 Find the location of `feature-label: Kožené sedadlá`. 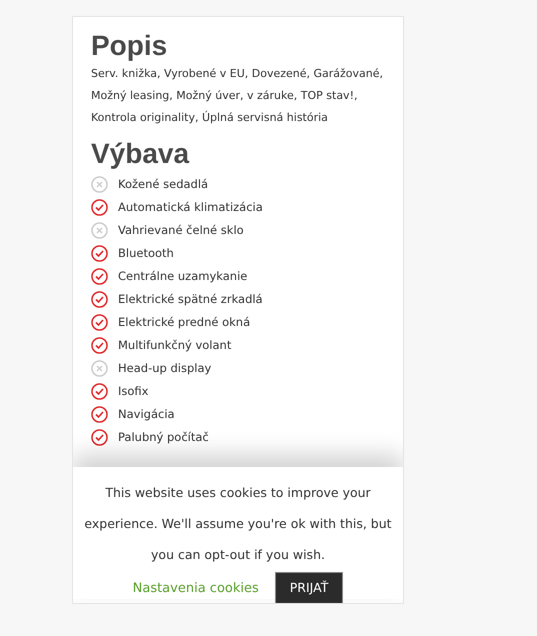

feature-label: Kožené sedadlá is located at coordinates (163, 184).